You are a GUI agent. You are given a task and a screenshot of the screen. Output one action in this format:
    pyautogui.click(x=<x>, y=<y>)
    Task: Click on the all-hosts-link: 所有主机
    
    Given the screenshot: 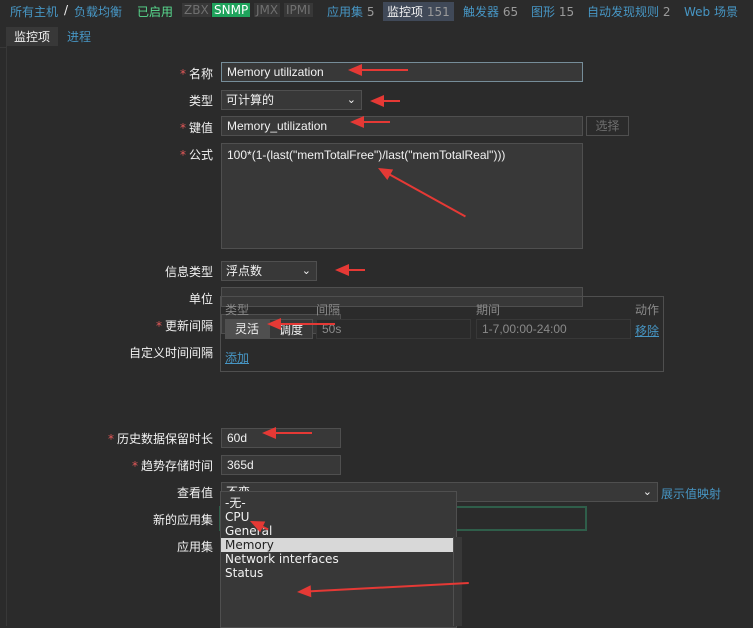 What is the action you would take?
    pyautogui.click(x=34, y=11)
    